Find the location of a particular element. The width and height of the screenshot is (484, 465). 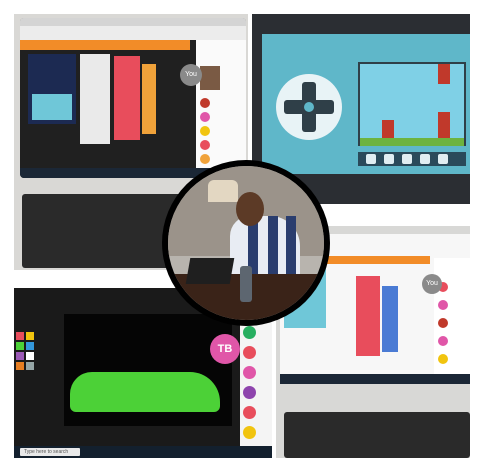

taskbar-search: Type here to search is located at coordinates (50, 452).